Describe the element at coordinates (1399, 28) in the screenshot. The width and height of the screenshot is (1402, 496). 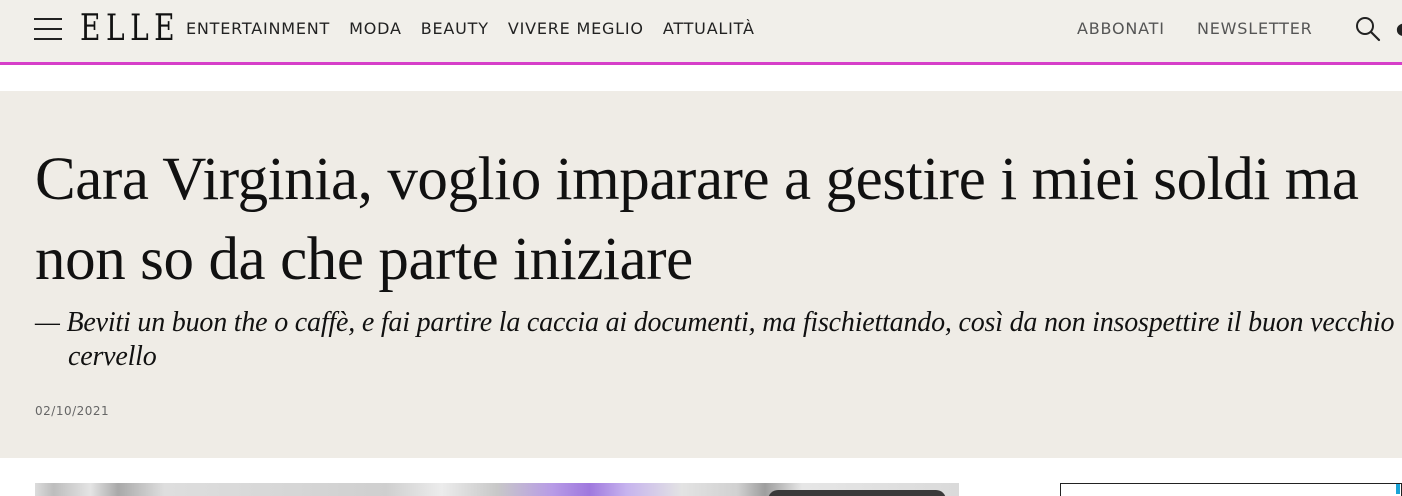
I see `account-icon: ◖` at that location.